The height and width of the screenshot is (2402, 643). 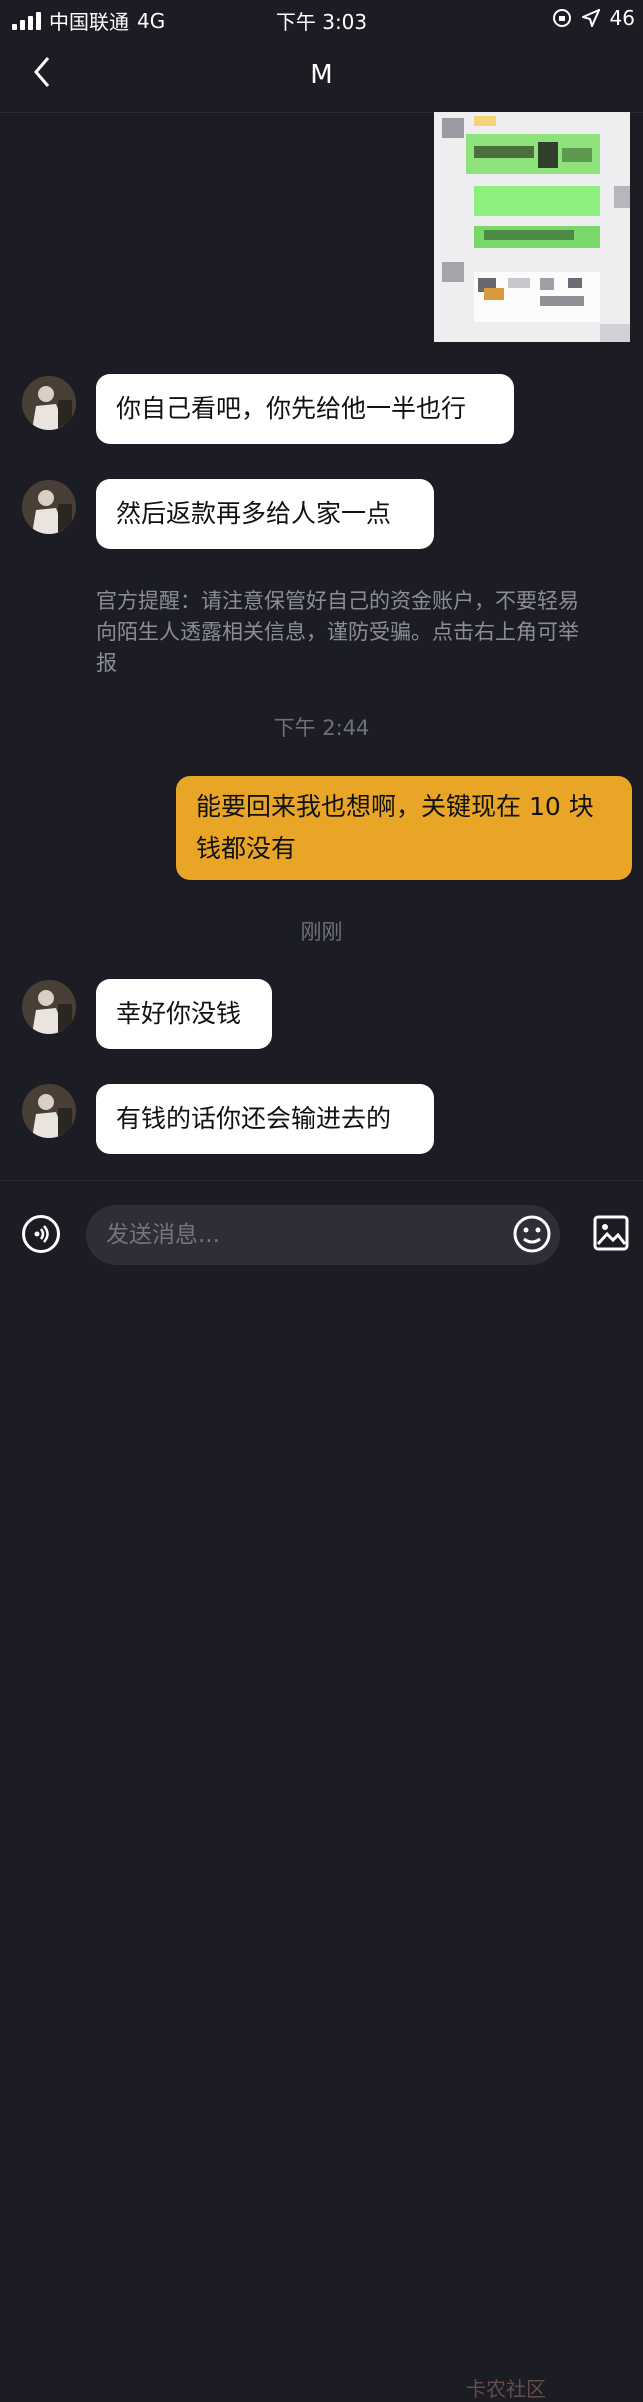 I want to click on rotation-lock-icon, so click(x=561, y=18).